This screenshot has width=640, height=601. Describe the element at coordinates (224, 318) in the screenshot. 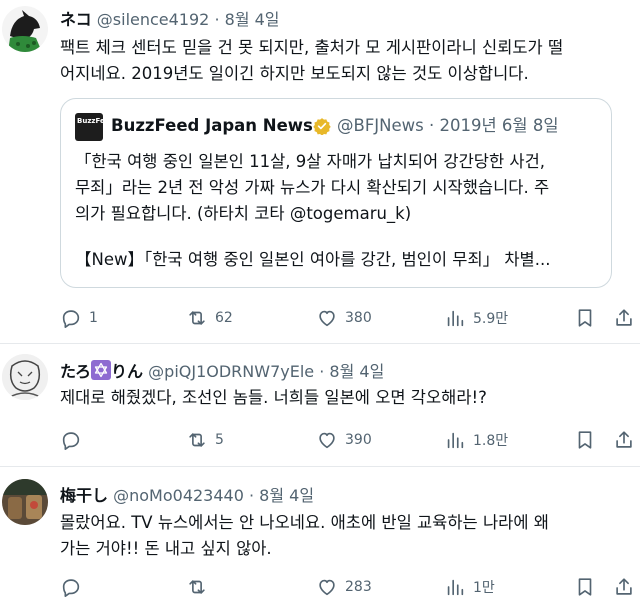

I see `retweet-count: 62` at that location.